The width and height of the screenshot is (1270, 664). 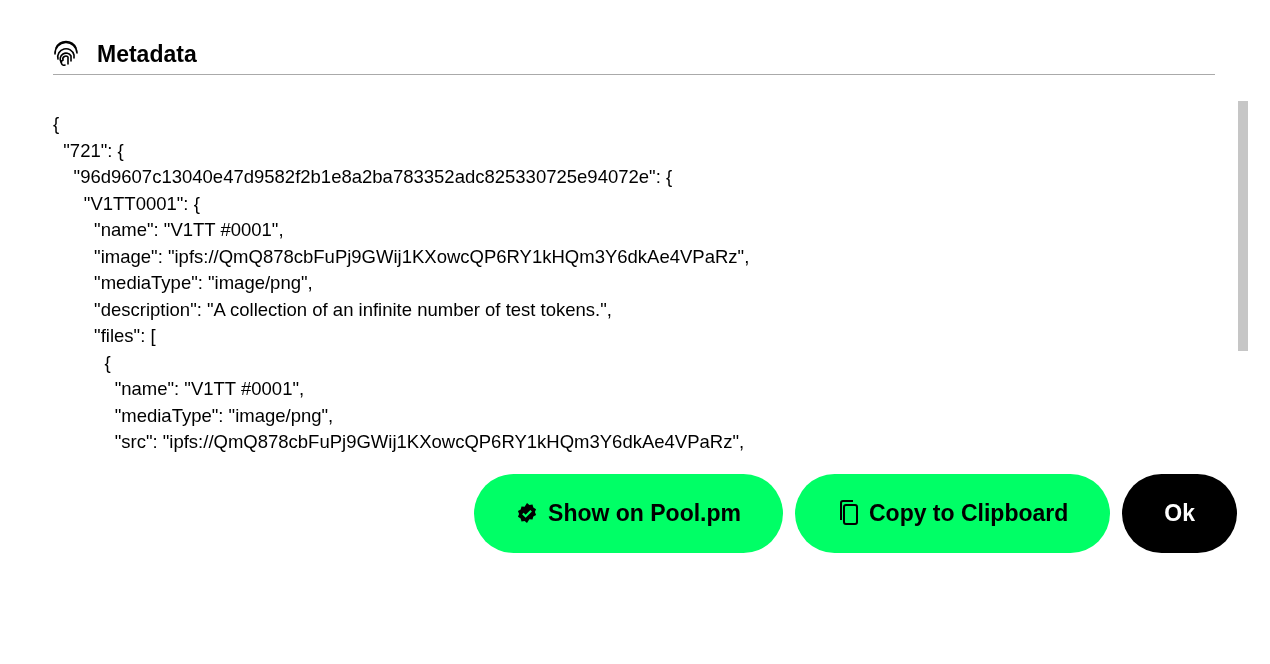 What do you see at coordinates (953, 513) in the screenshot?
I see `copy-button: Copy to Clipboard` at bounding box center [953, 513].